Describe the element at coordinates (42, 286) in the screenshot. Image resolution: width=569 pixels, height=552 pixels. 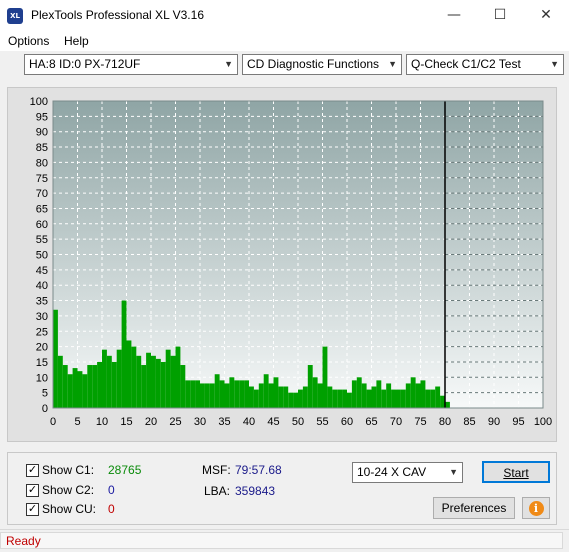
I see `y-tick-label: 40` at that location.